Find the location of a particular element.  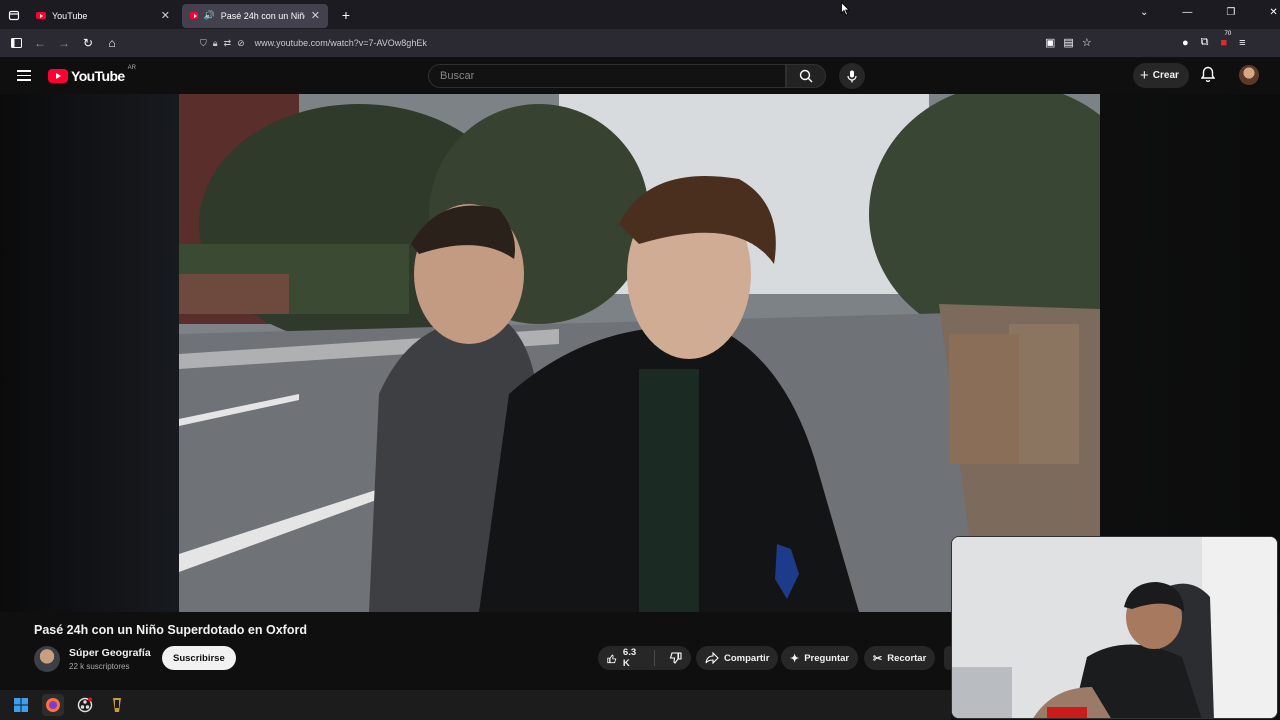

share-button: Compartir is located at coordinates (737, 658).